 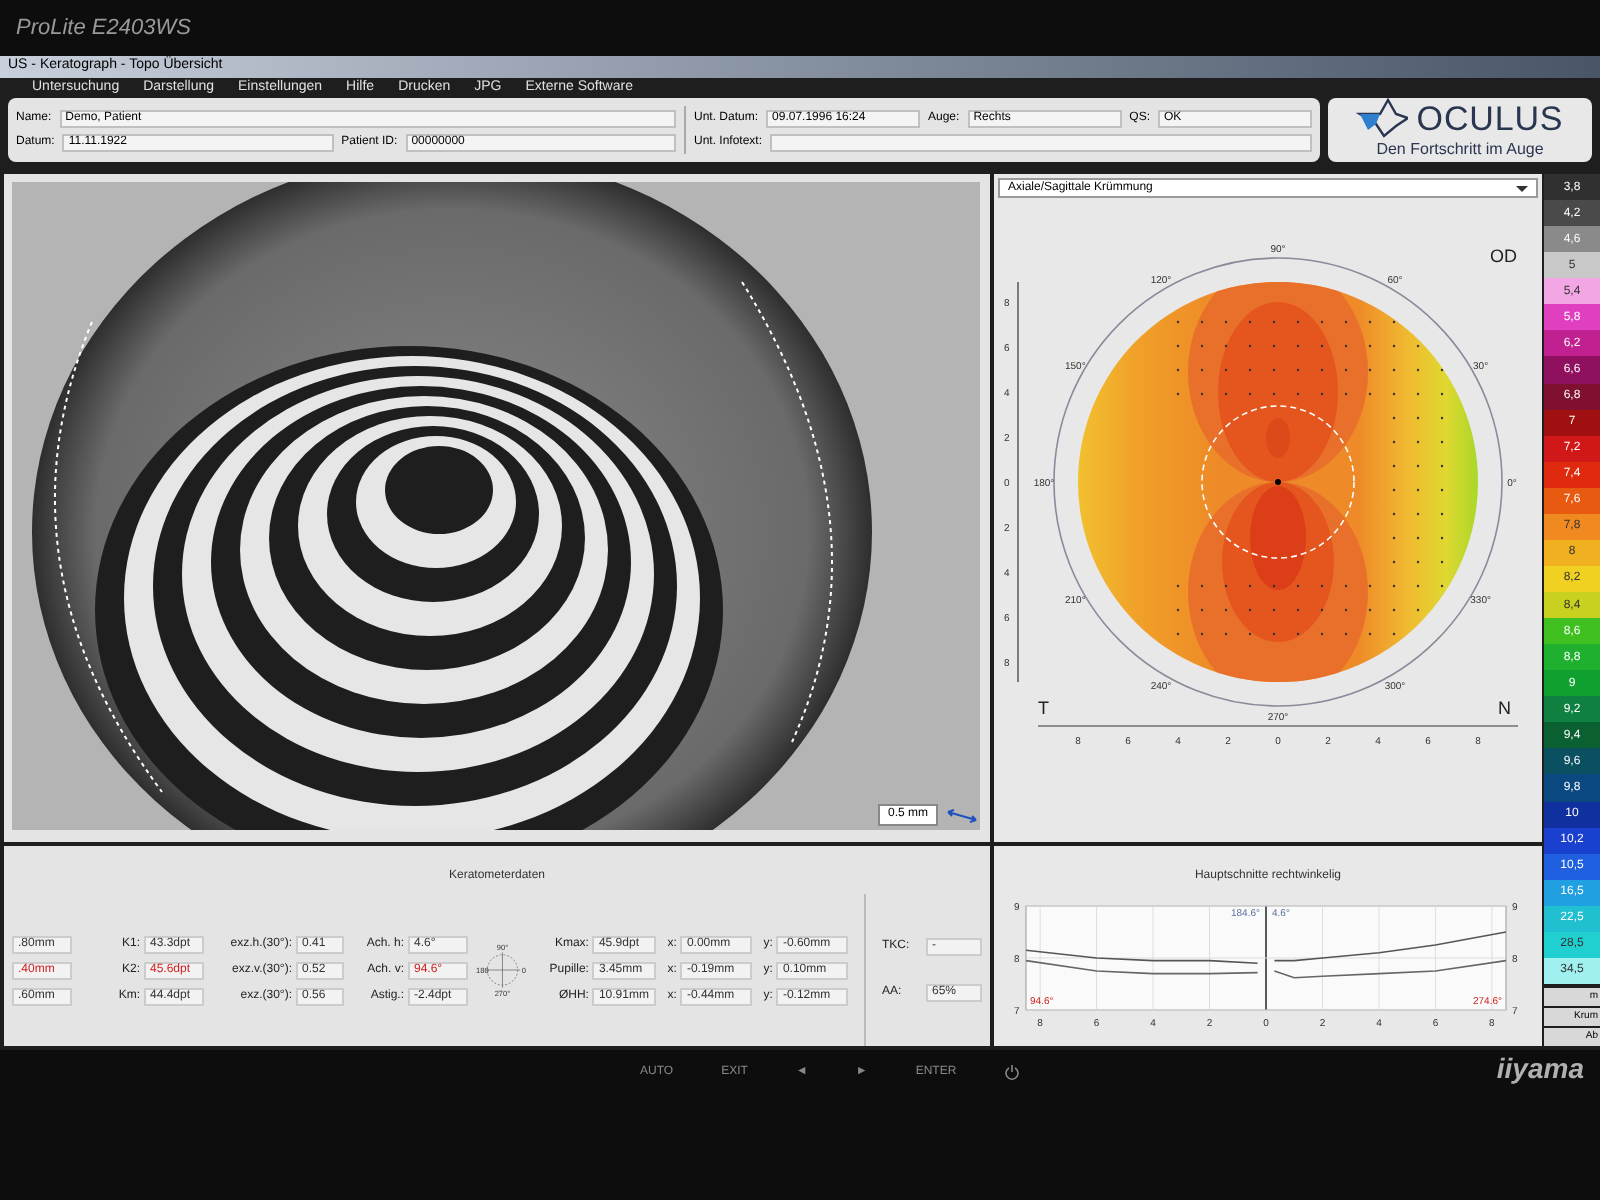 What do you see at coordinates (1043, 708) in the screenshot?
I see `temporal-label: T` at bounding box center [1043, 708].